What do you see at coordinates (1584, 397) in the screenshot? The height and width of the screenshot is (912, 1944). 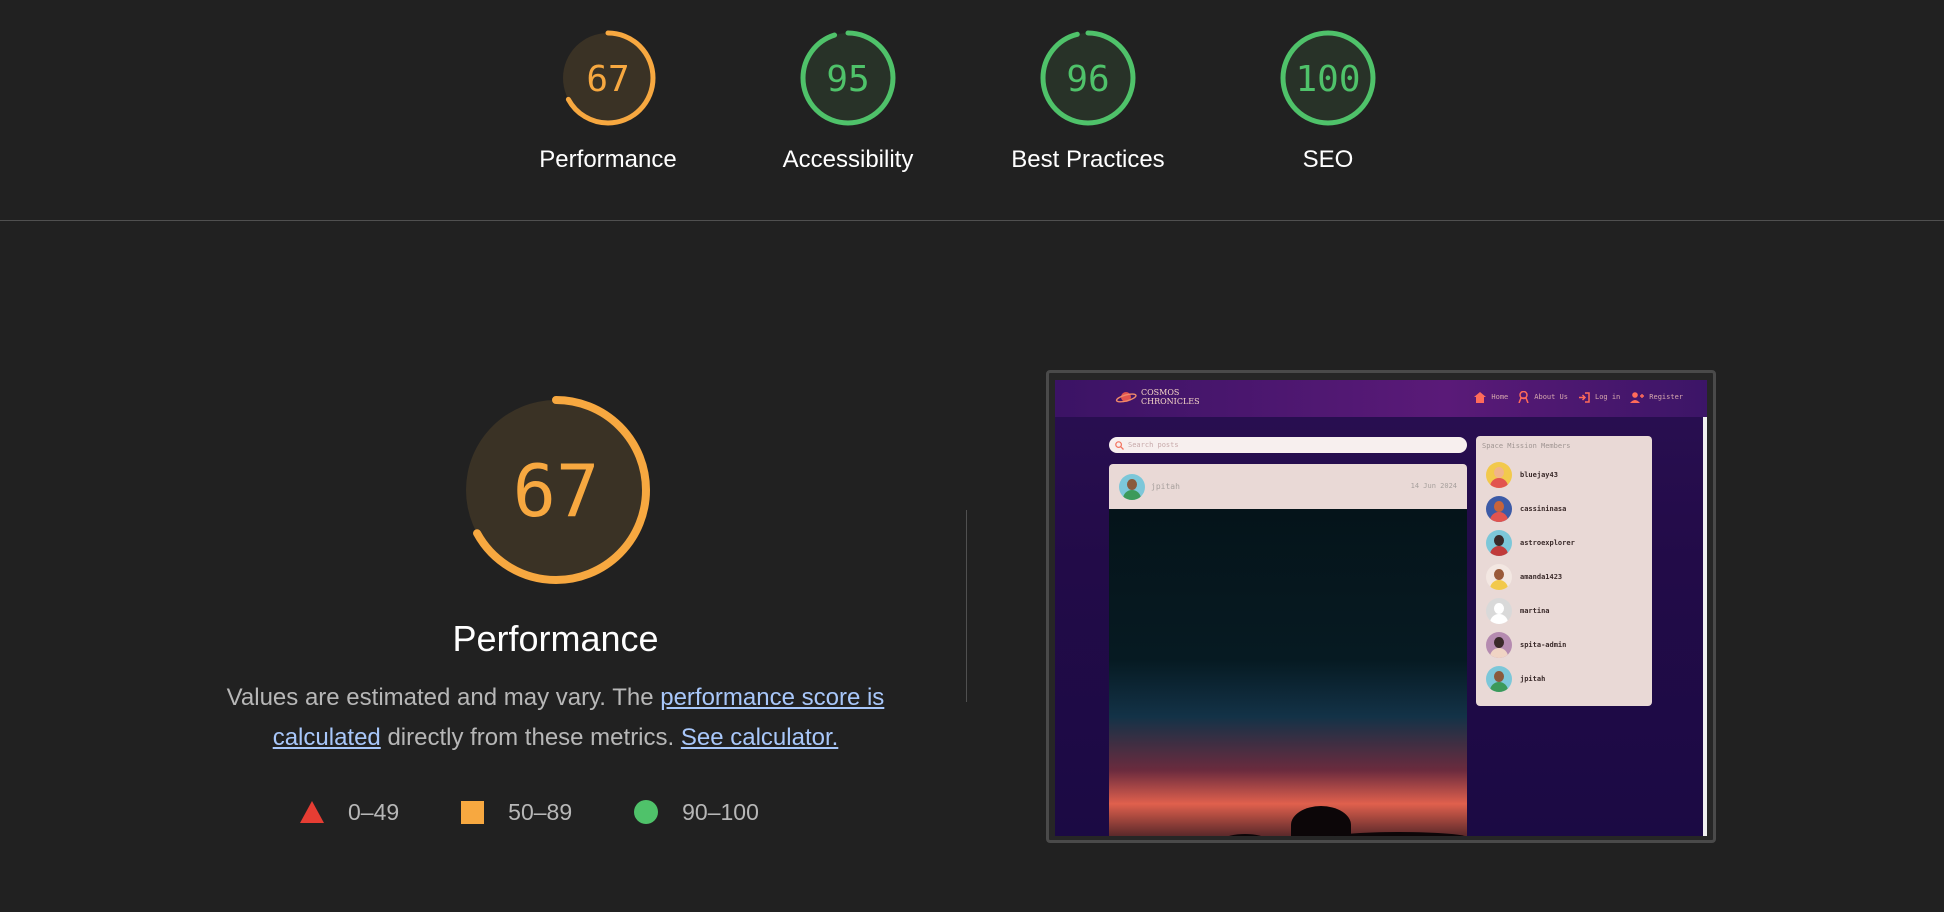 I see `login-icon` at bounding box center [1584, 397].